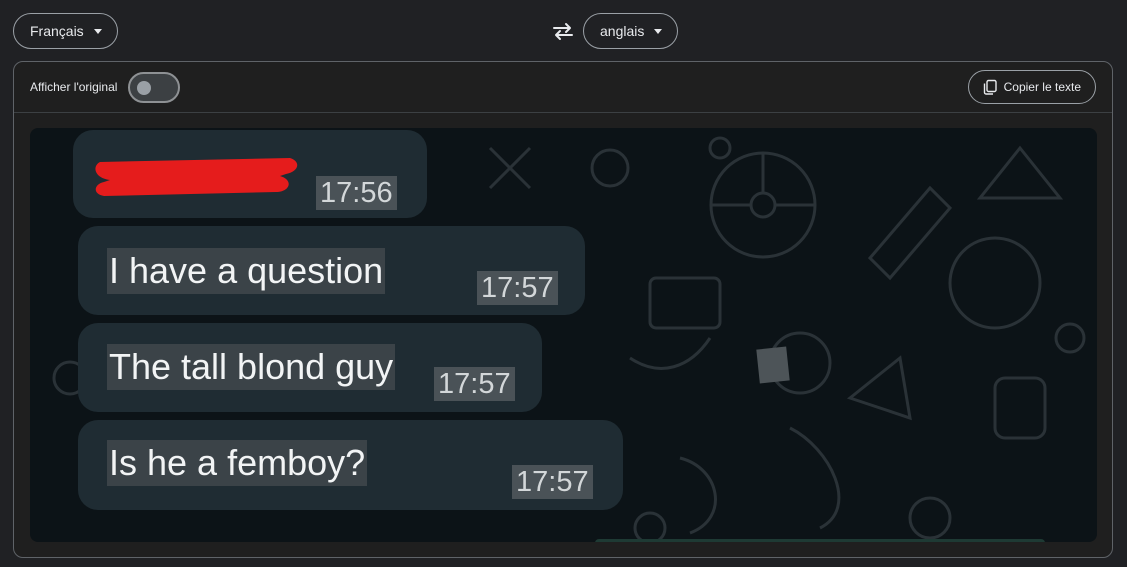 Image resolution: width=1127 pixels, height=567 pixels. I want to click on source-language-dropdown: Français, so click(65, 31).